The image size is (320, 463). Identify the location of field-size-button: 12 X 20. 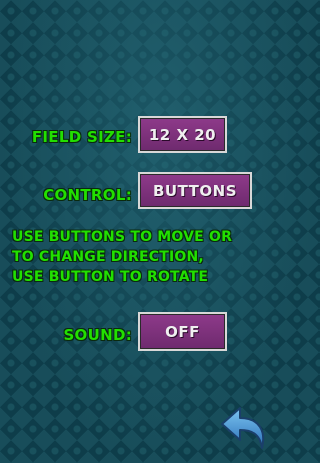
(182, 134).